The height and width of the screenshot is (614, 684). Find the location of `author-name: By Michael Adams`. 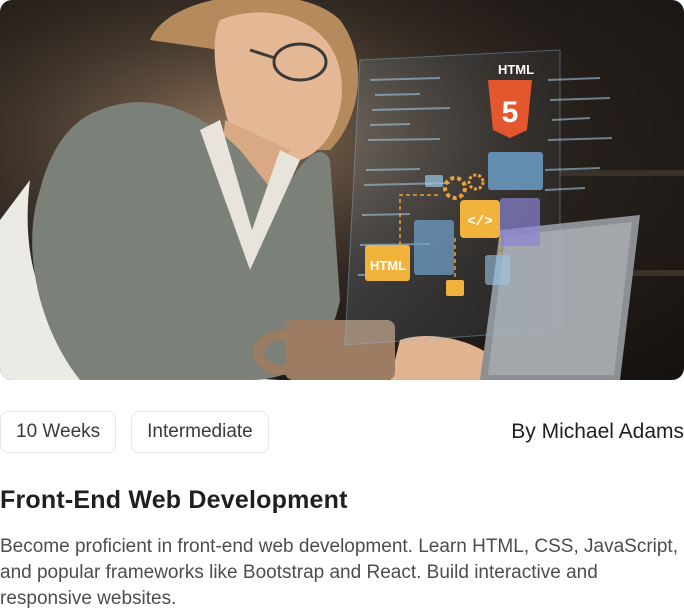

author-name: By Michael Adams is located at coordinates (597, 431).